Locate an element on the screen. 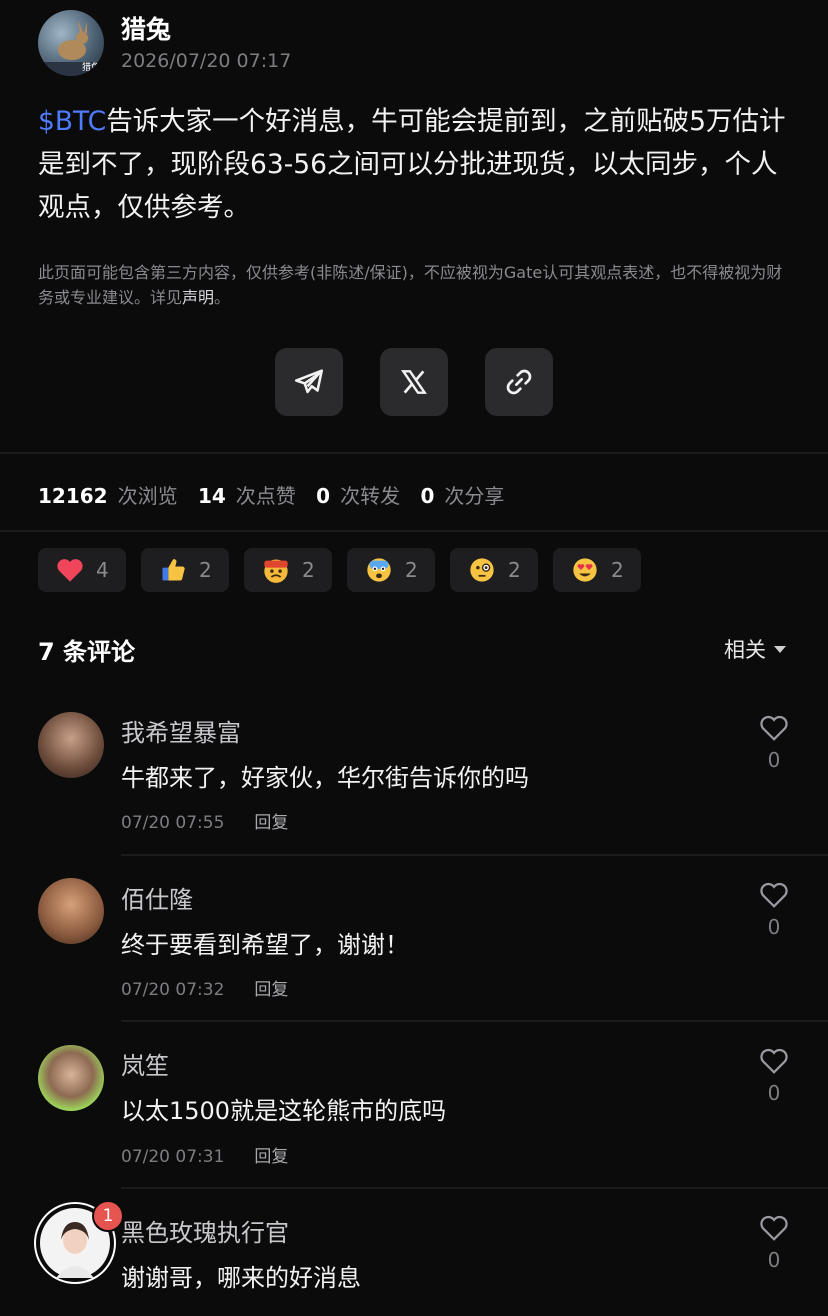 The width and height of the screenshot is (828, 1316). post-timestamp: 2026/07/20 07:17 is located at coordinates (206, 61).